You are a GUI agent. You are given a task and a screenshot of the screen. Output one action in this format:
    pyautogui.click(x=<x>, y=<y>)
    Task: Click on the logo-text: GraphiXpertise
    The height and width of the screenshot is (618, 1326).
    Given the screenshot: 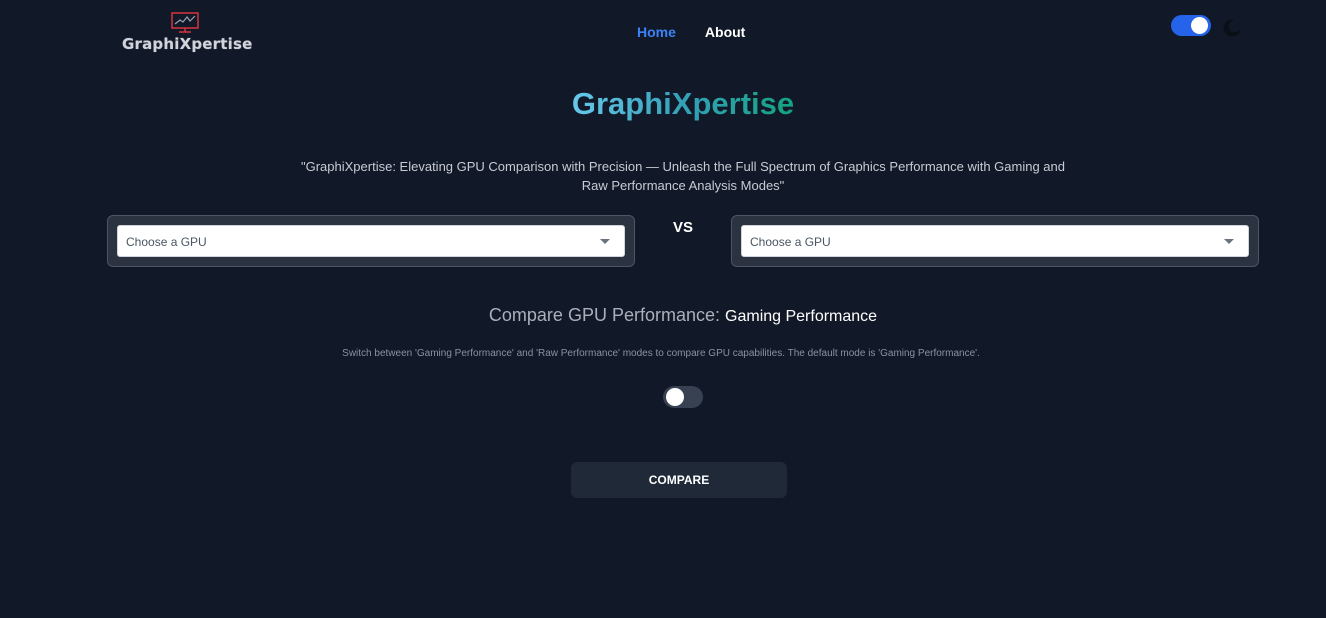 What is the action you would take?
    pyautogui.click(x=187, y=44)
    